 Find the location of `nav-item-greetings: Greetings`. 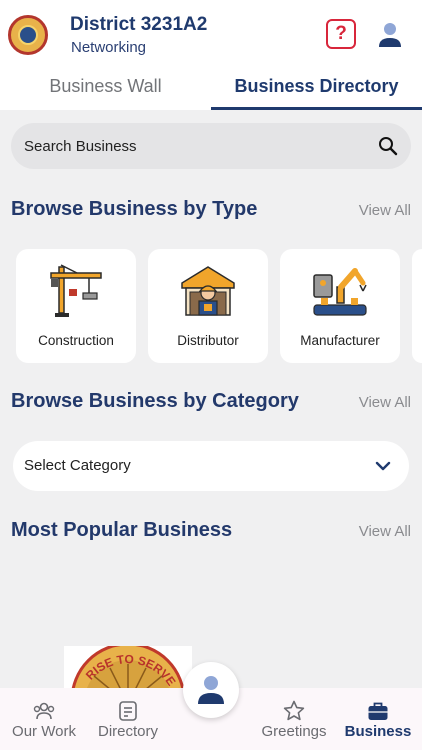

nav-item-greetings: Greetings is located at coordinates (294, 719).